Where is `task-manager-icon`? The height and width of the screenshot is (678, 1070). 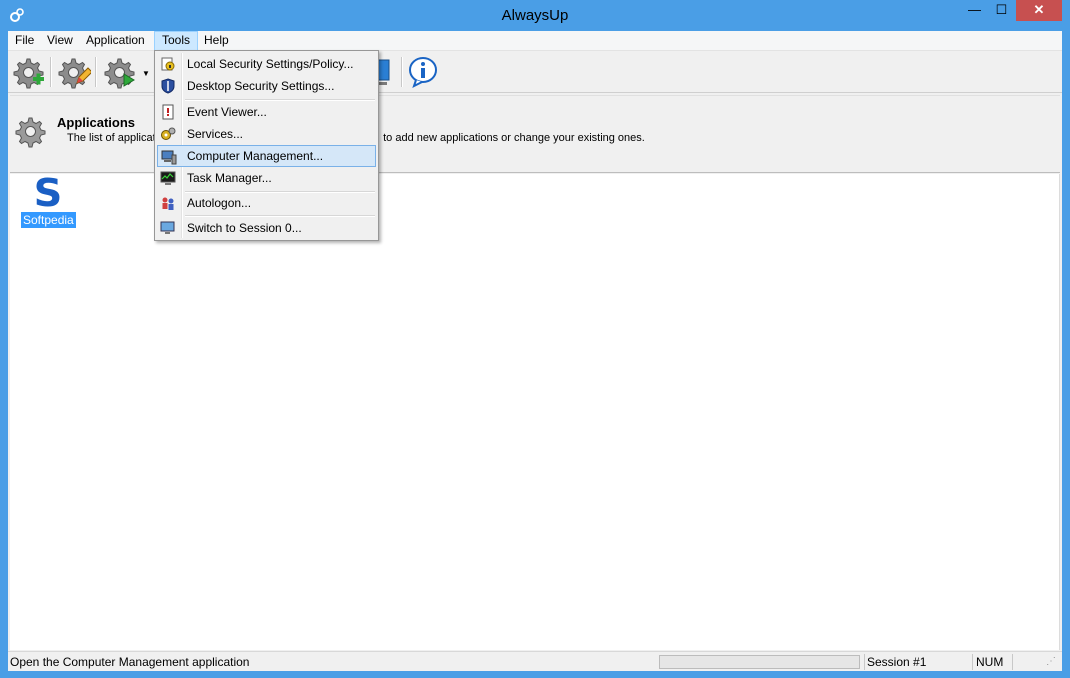 task-manager-icon is located at coordinates (168, 178).